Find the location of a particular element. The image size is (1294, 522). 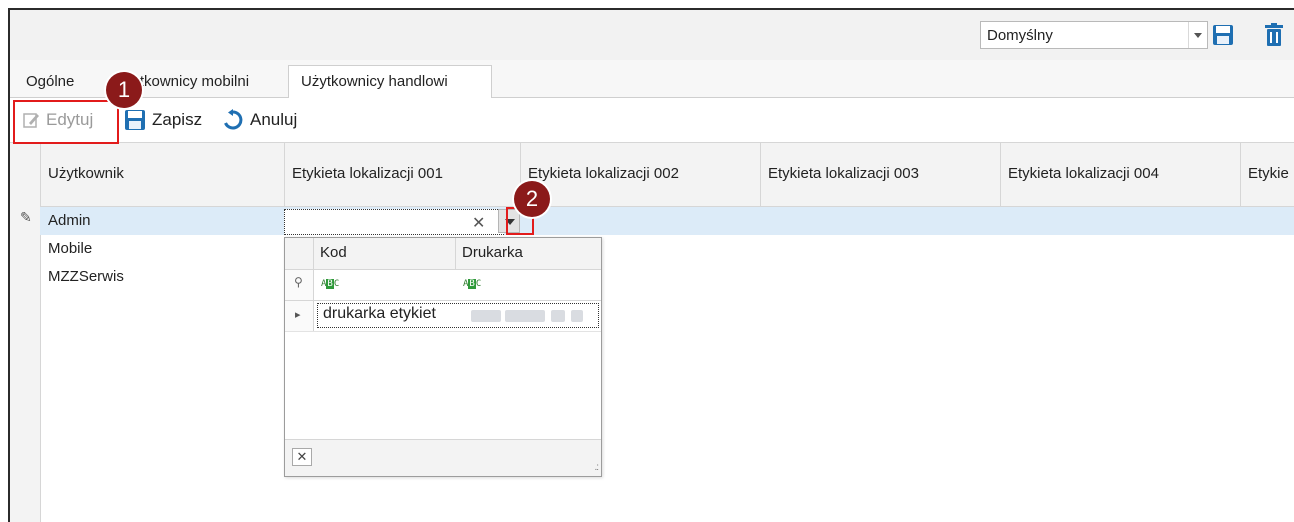

layout-select: Domyślny is located at coordinates (1094, 35).